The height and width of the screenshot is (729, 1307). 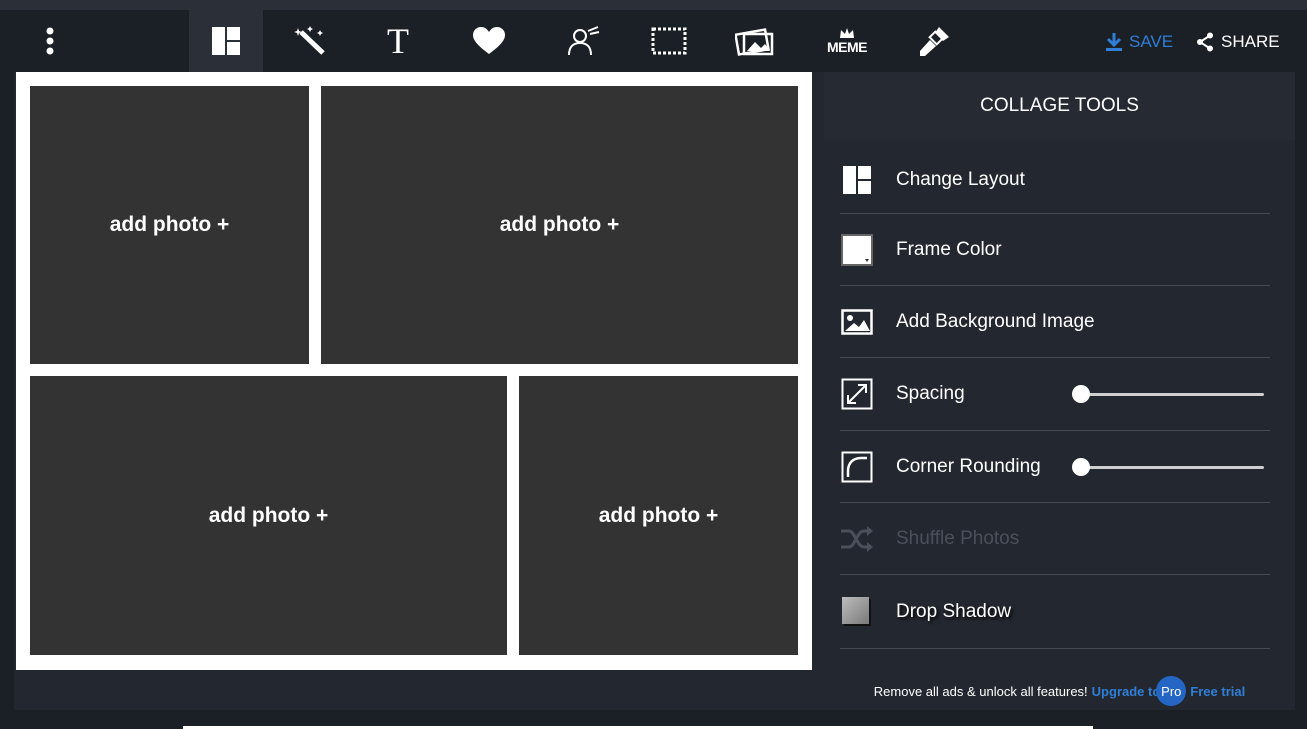 I want to click on photo-cell-4: add photo +, so click(x=658, y=515).